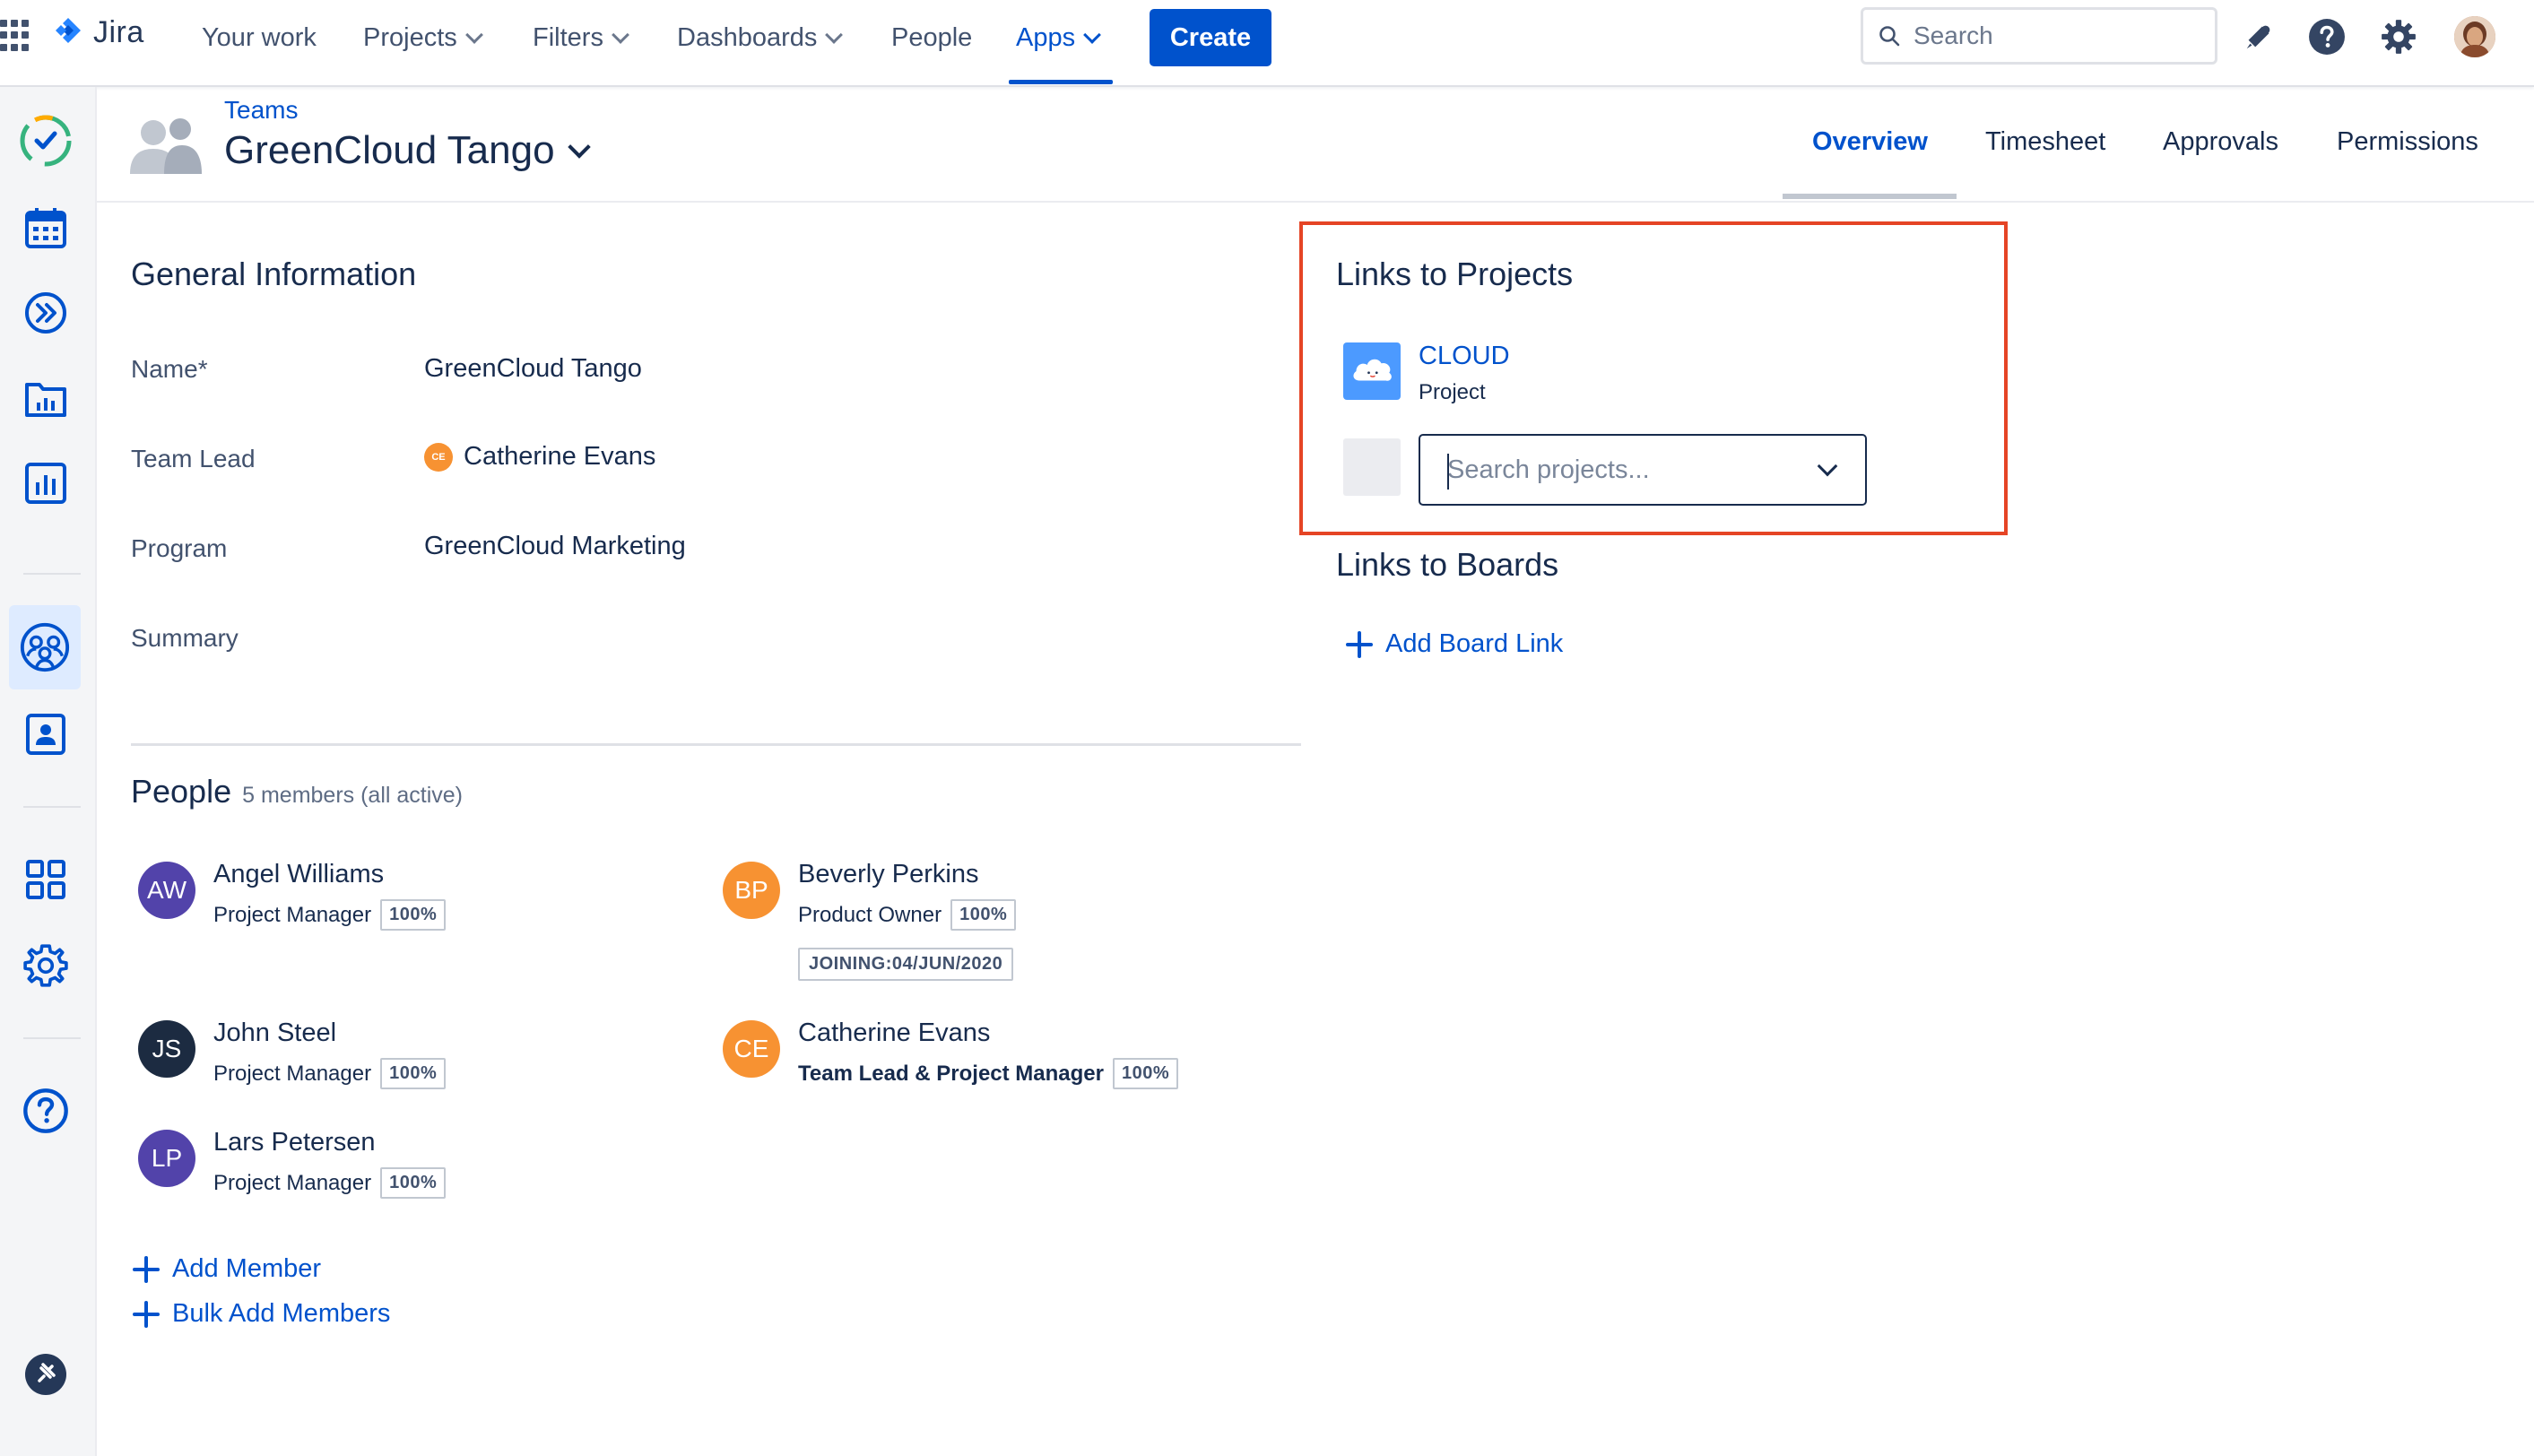  I want to click on member-name: Catherine Evans, so click(894, 1033).